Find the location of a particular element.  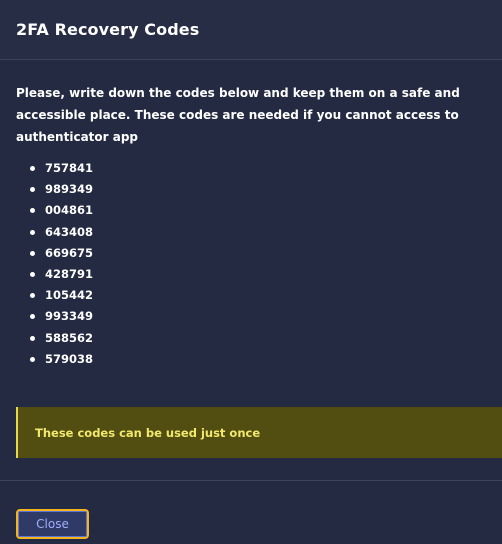

recovery-code: 989349 is located at coordinates (69, 189).